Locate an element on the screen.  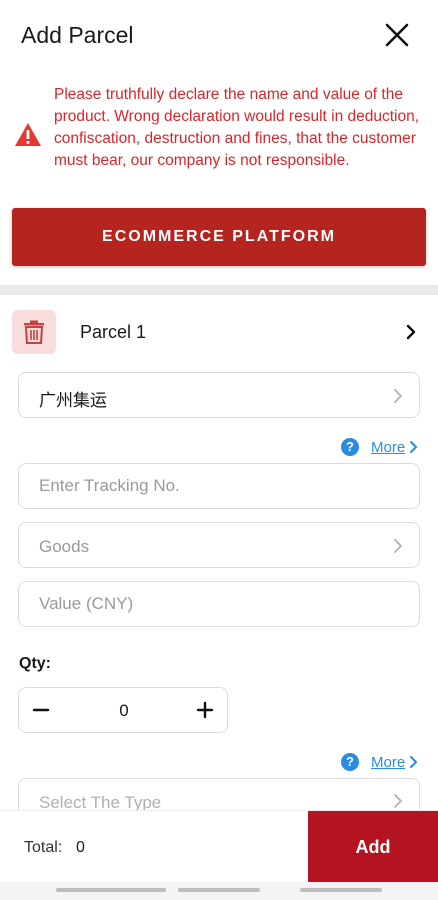
warehouse-value: 广州集运 is located at coordinates (73, 400).